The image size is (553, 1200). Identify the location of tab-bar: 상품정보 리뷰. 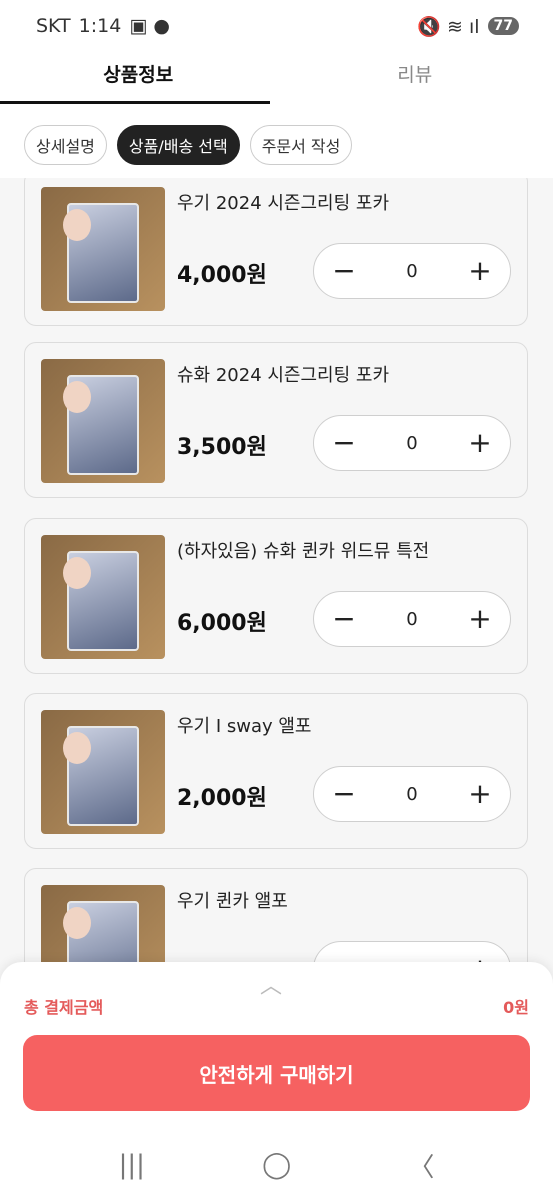
(276, 78).